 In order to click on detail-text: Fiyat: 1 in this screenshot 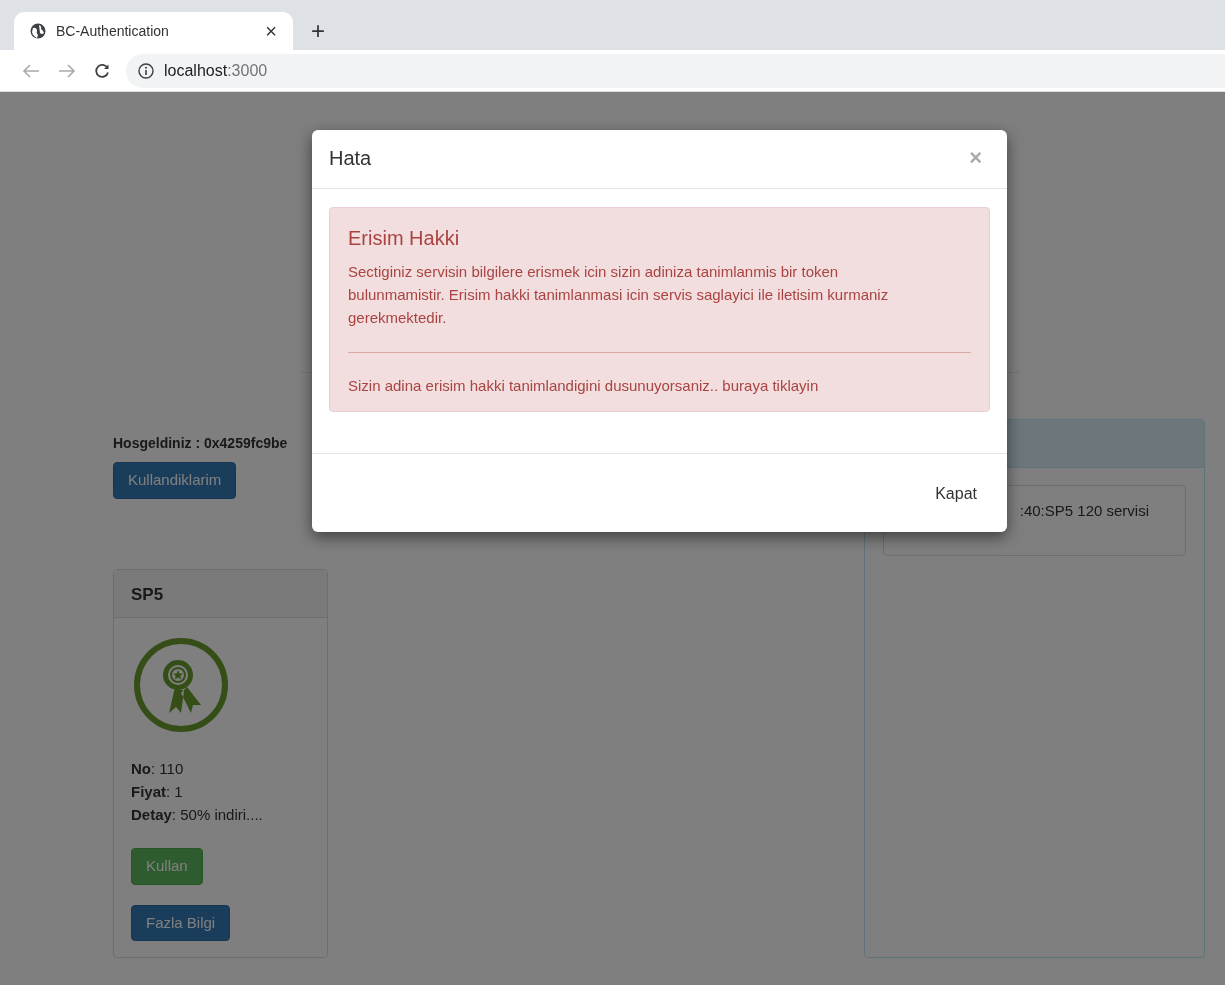, I will do `click(157, 792)`.